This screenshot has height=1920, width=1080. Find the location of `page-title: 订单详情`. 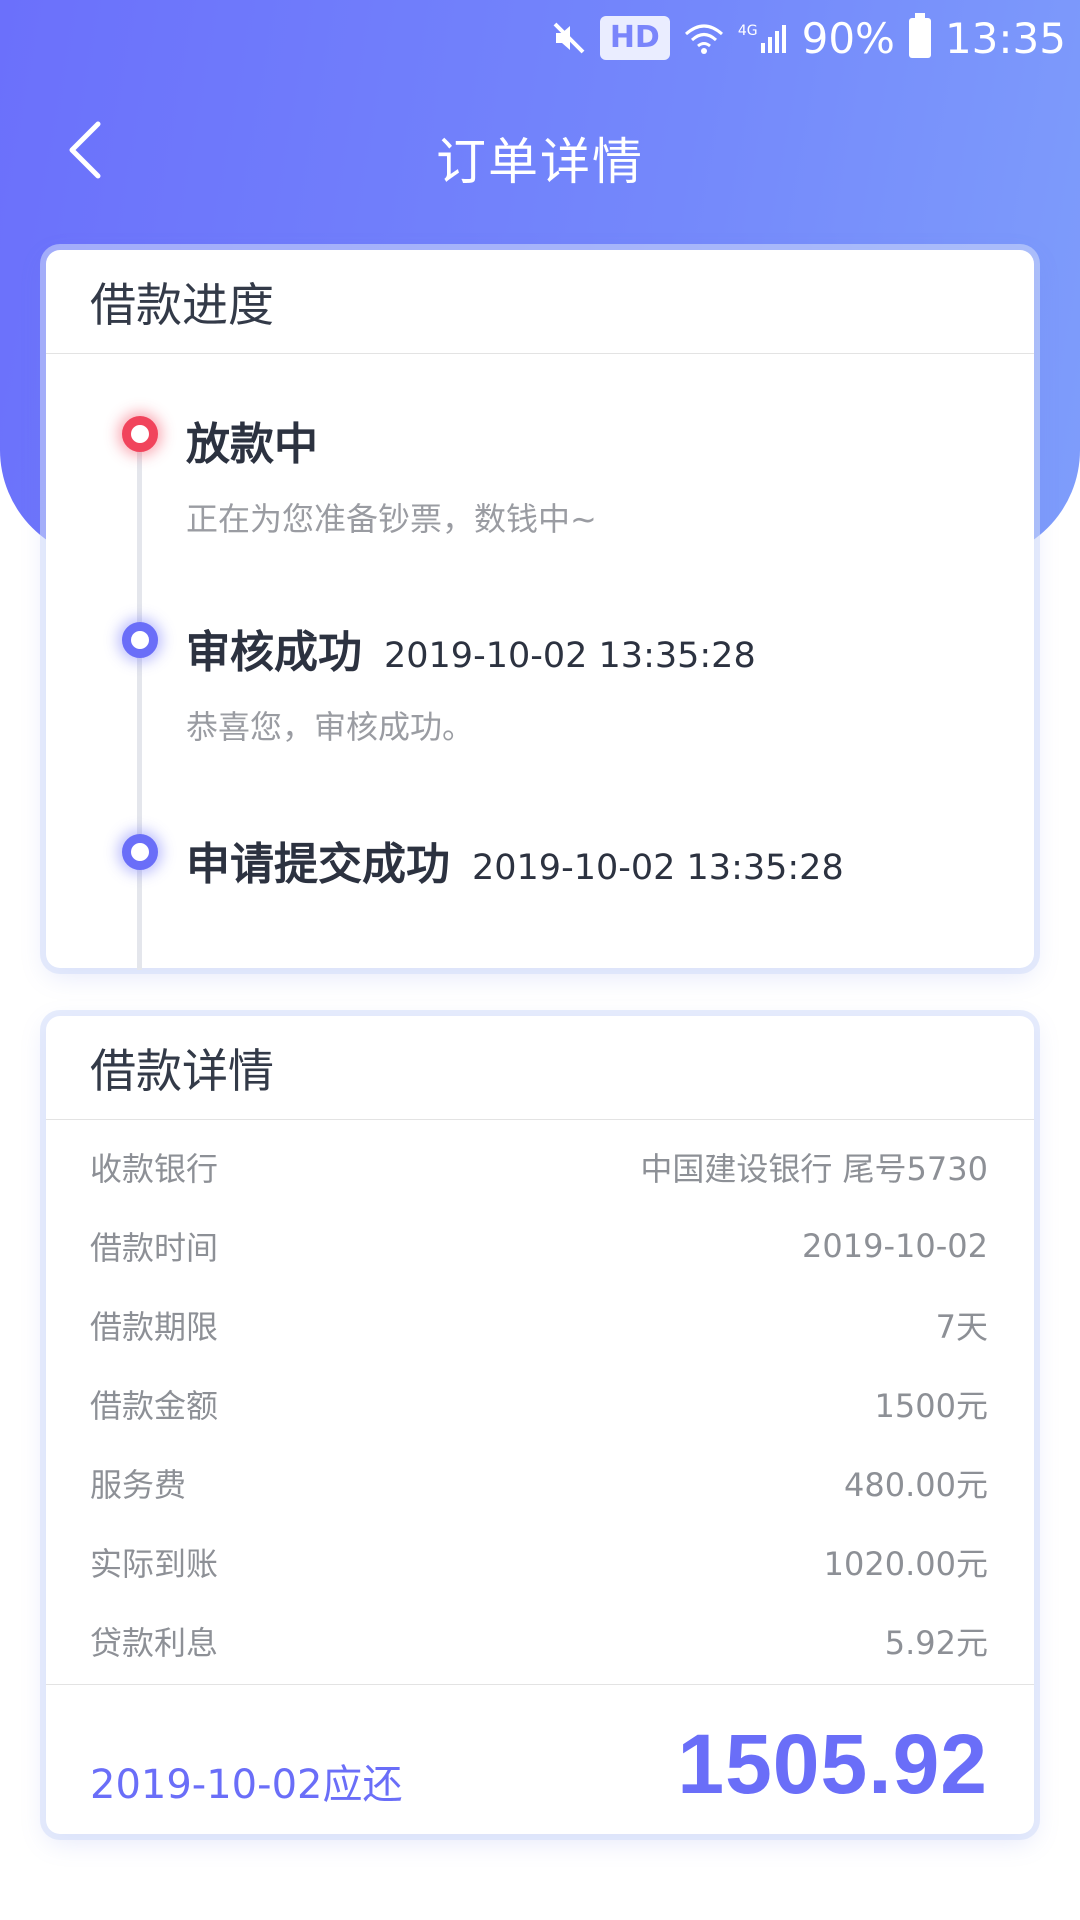

page-title: 订单详情 is located at coordinates (540, 162).